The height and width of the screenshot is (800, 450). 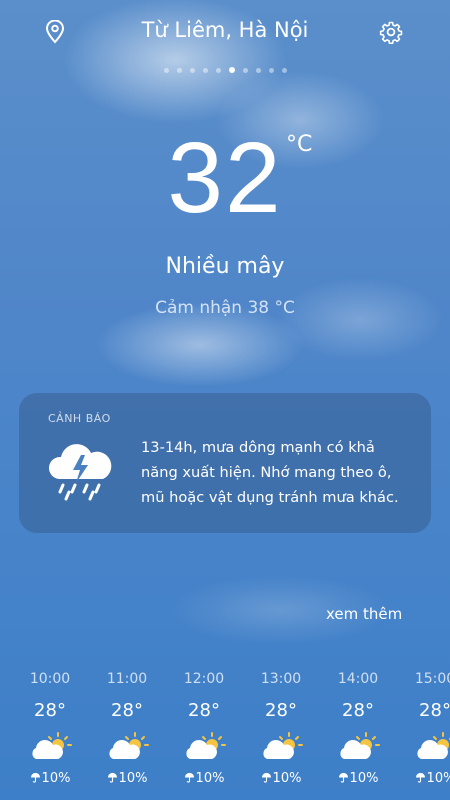 I want to click on temperature-unit: °C, so click(x=299, y=144).